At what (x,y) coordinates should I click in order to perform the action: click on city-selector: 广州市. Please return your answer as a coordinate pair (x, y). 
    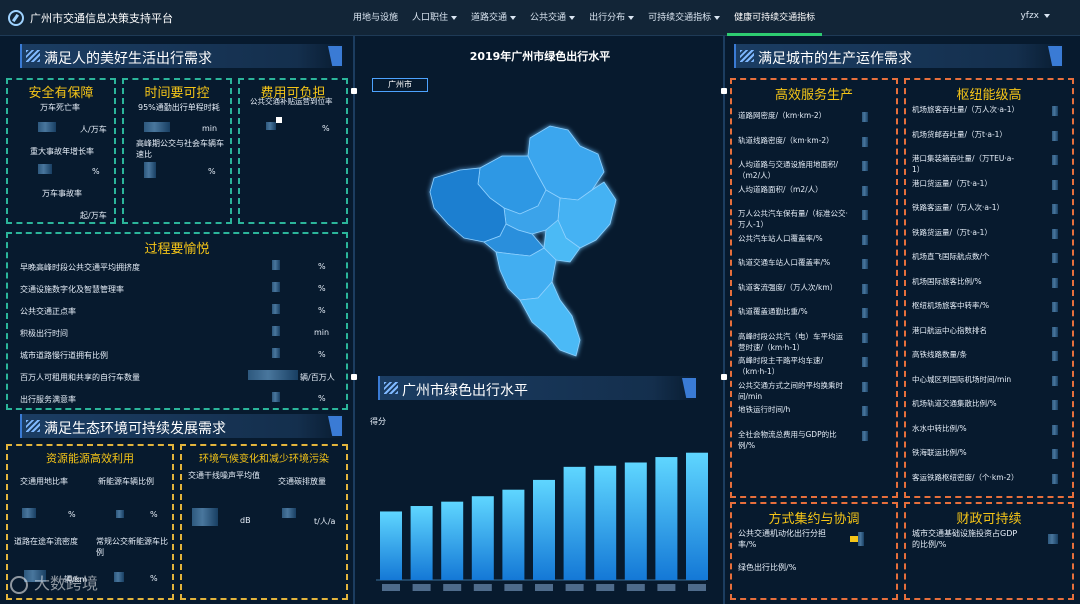
    Looking at the image, I should click on (400, 85).